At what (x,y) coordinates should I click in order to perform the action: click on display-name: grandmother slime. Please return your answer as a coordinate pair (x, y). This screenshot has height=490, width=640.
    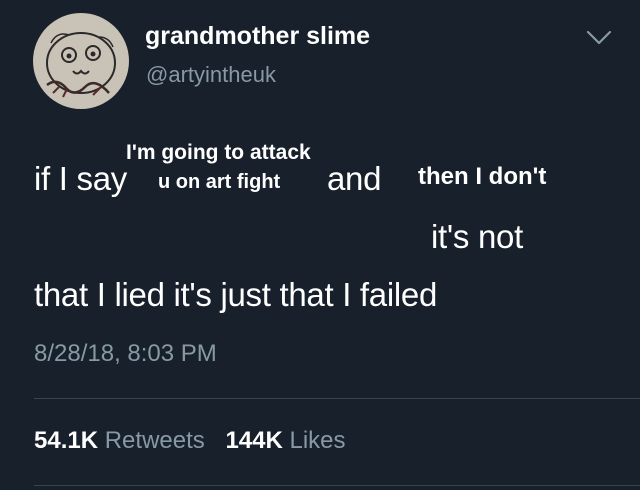
    Looking at the image, I should click on (257, 36).